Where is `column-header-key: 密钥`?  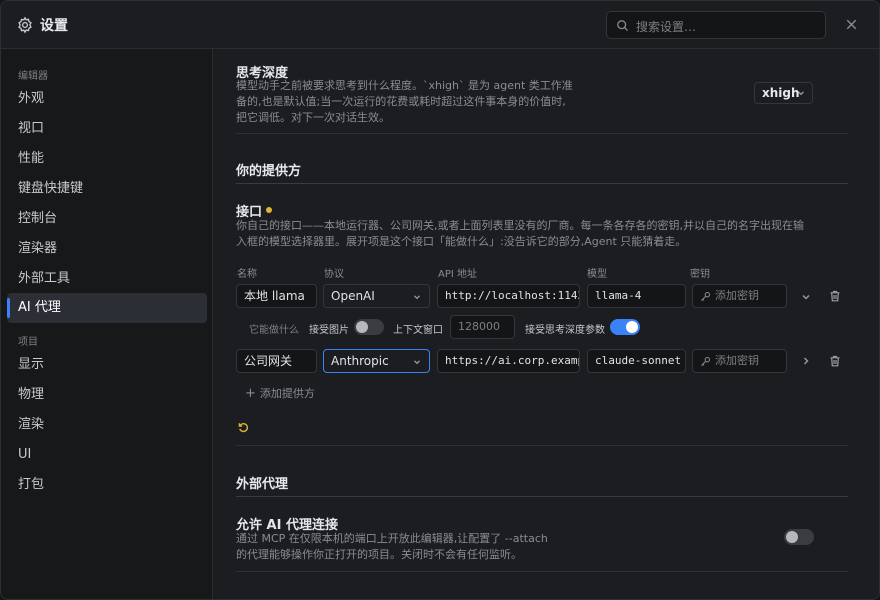 column-header-key: 密钥 is located at coordinates (700, 274).